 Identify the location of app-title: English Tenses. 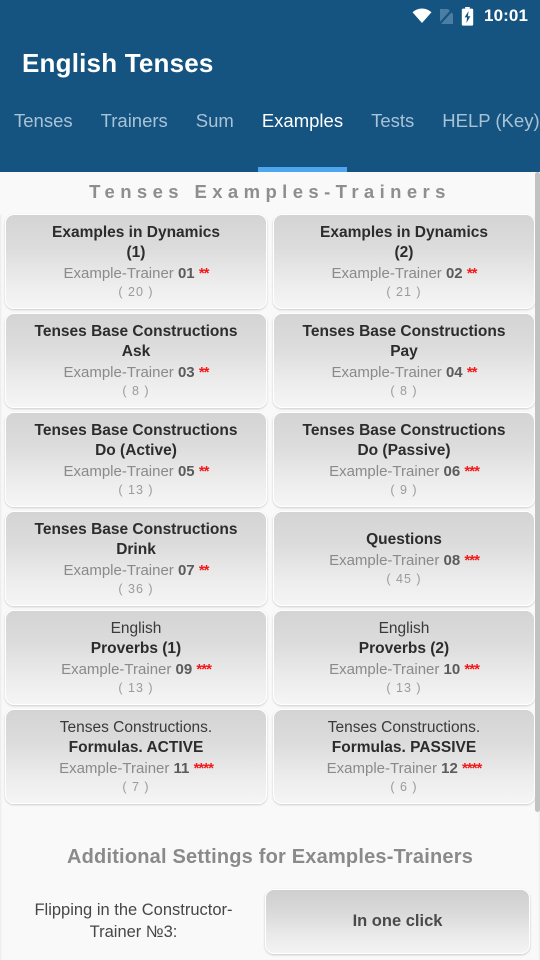
(118, 62).